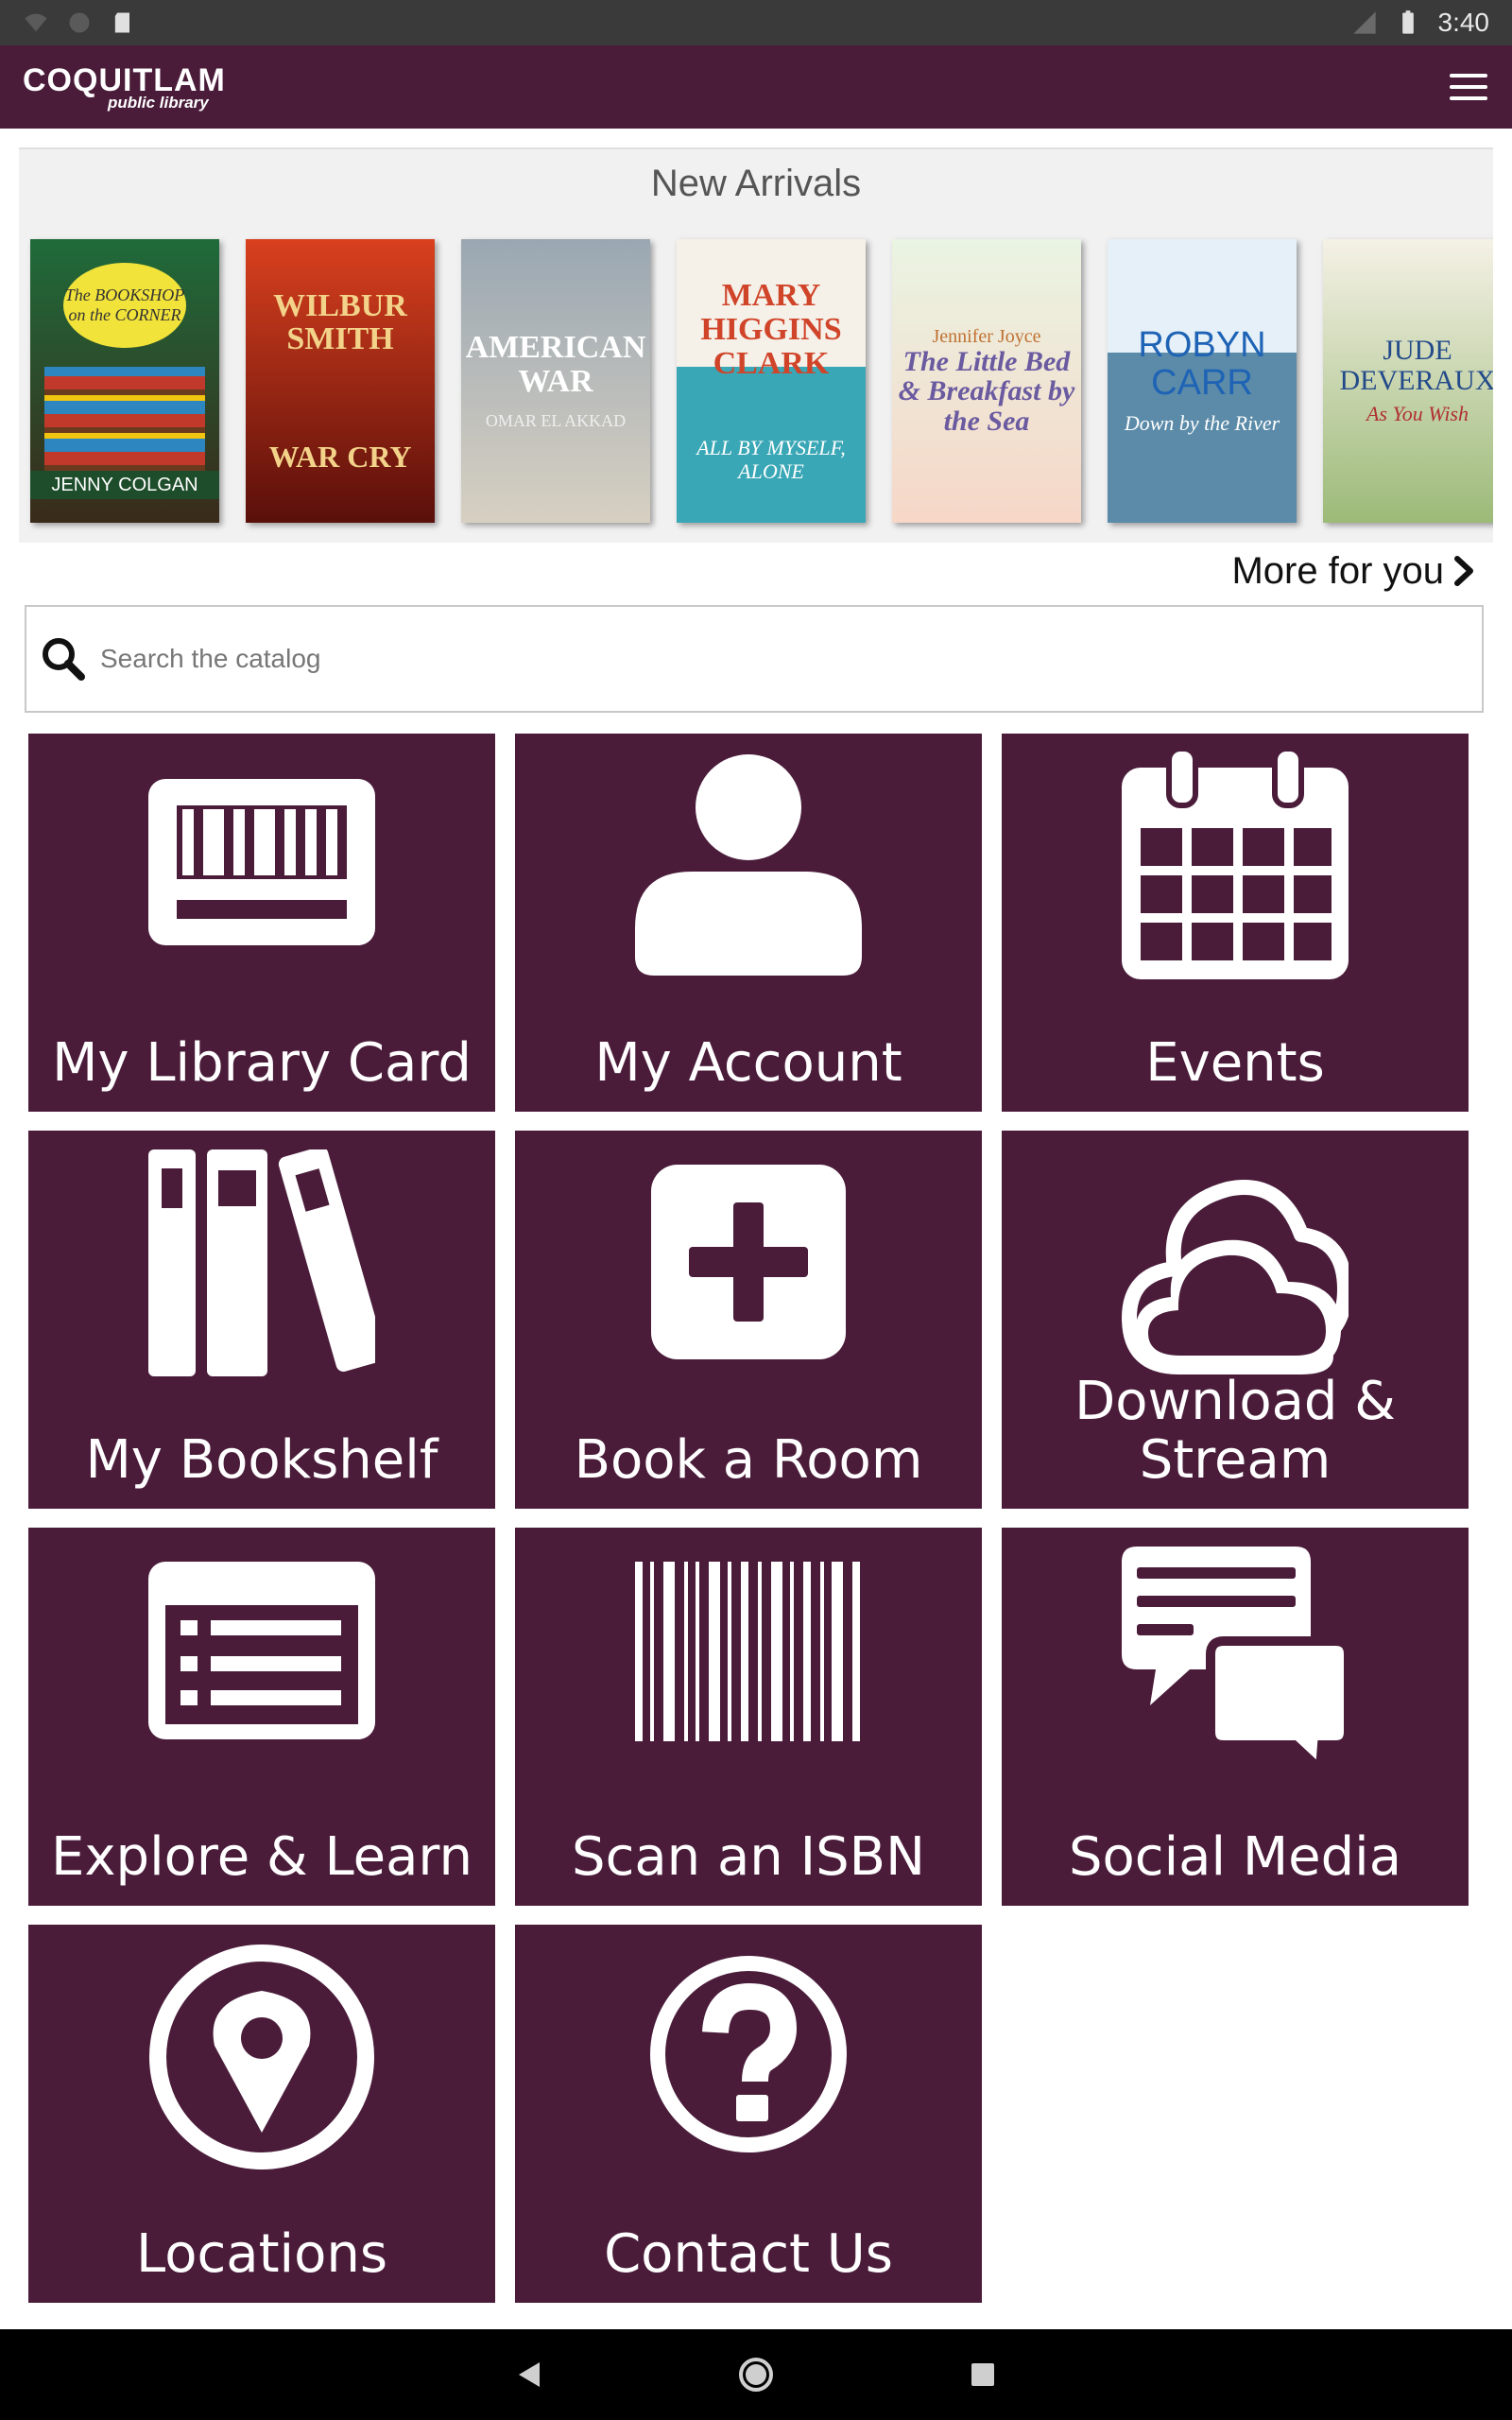  What do you see at coordinates (1235, 1063) in the screenshot?
I see `tile-label: Events` at bounding box center [1235, 1063].